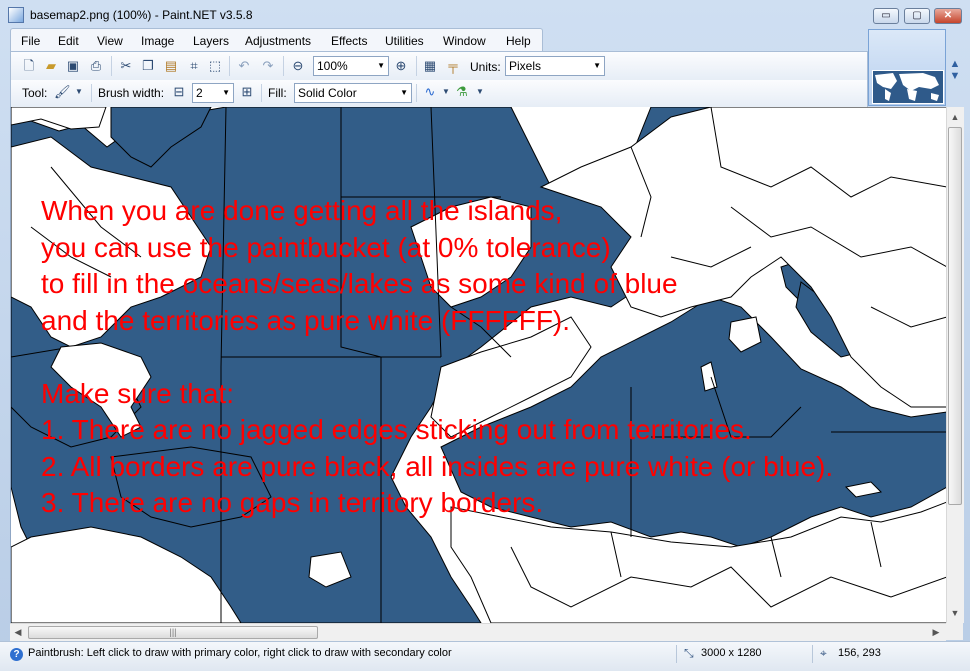  Describe the element at coordinates (194, 66) in the screenshot. I see `crop-icon: ⌗` at that location.